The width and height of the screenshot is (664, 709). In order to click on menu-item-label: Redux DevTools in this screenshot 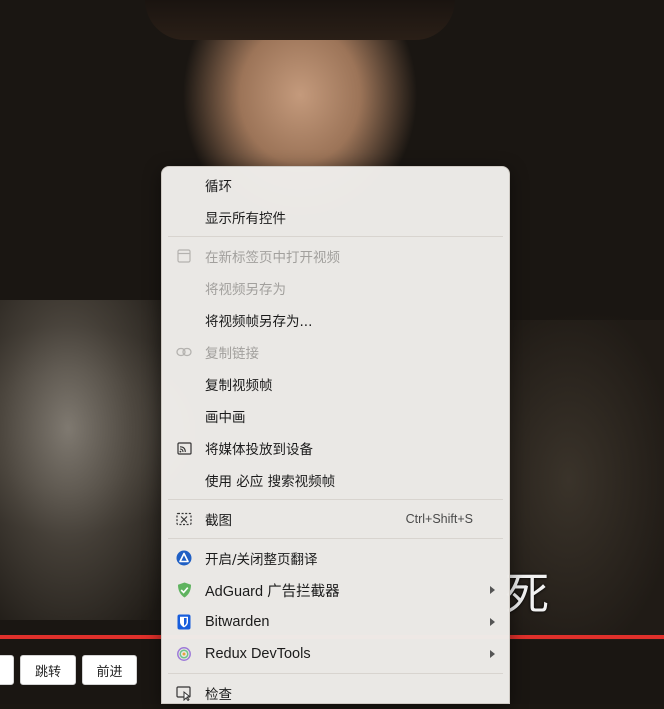, I will do `click(258, 654)`.